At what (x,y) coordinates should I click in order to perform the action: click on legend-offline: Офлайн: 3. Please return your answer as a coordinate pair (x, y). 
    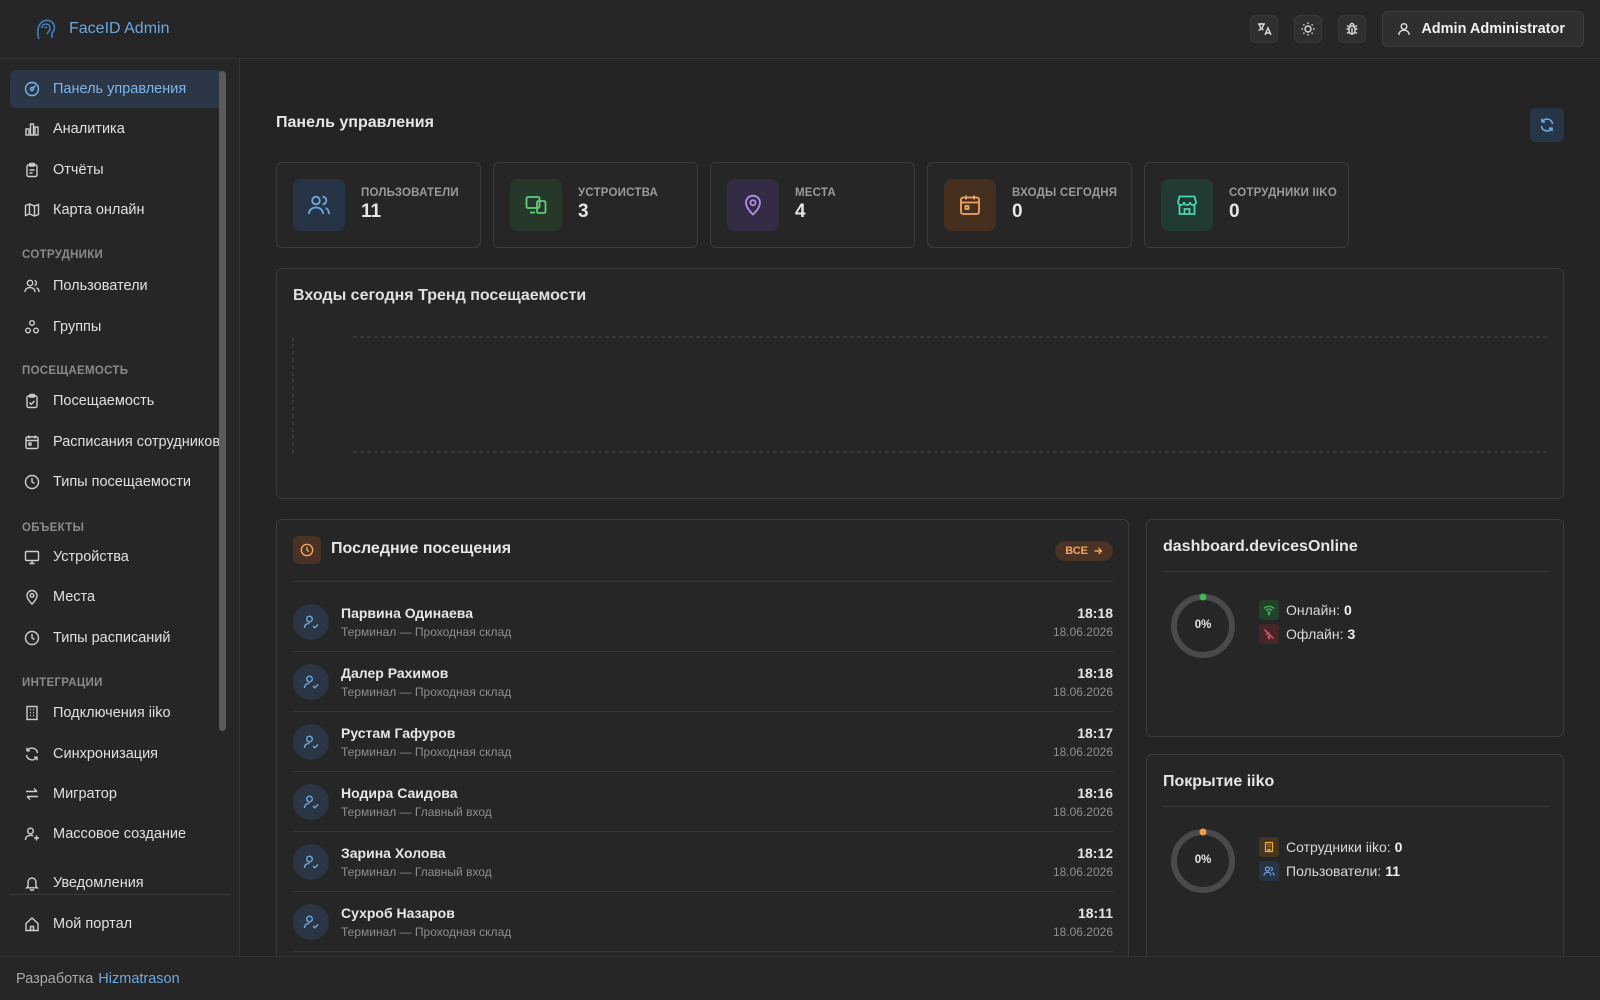
    Looking at the image, I should click on (1307, 634).